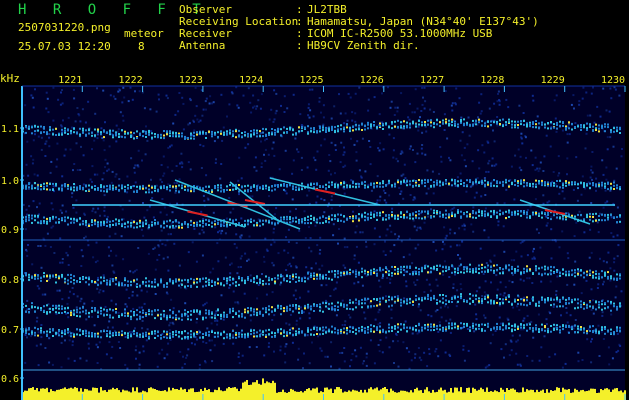  I want to click on y-tick-label: 1.0, so click(10, 181).